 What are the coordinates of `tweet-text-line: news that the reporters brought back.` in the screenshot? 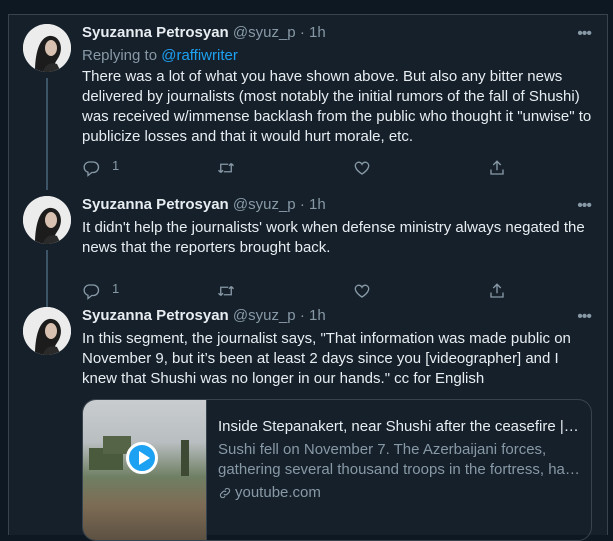 It's located at (206, 247).